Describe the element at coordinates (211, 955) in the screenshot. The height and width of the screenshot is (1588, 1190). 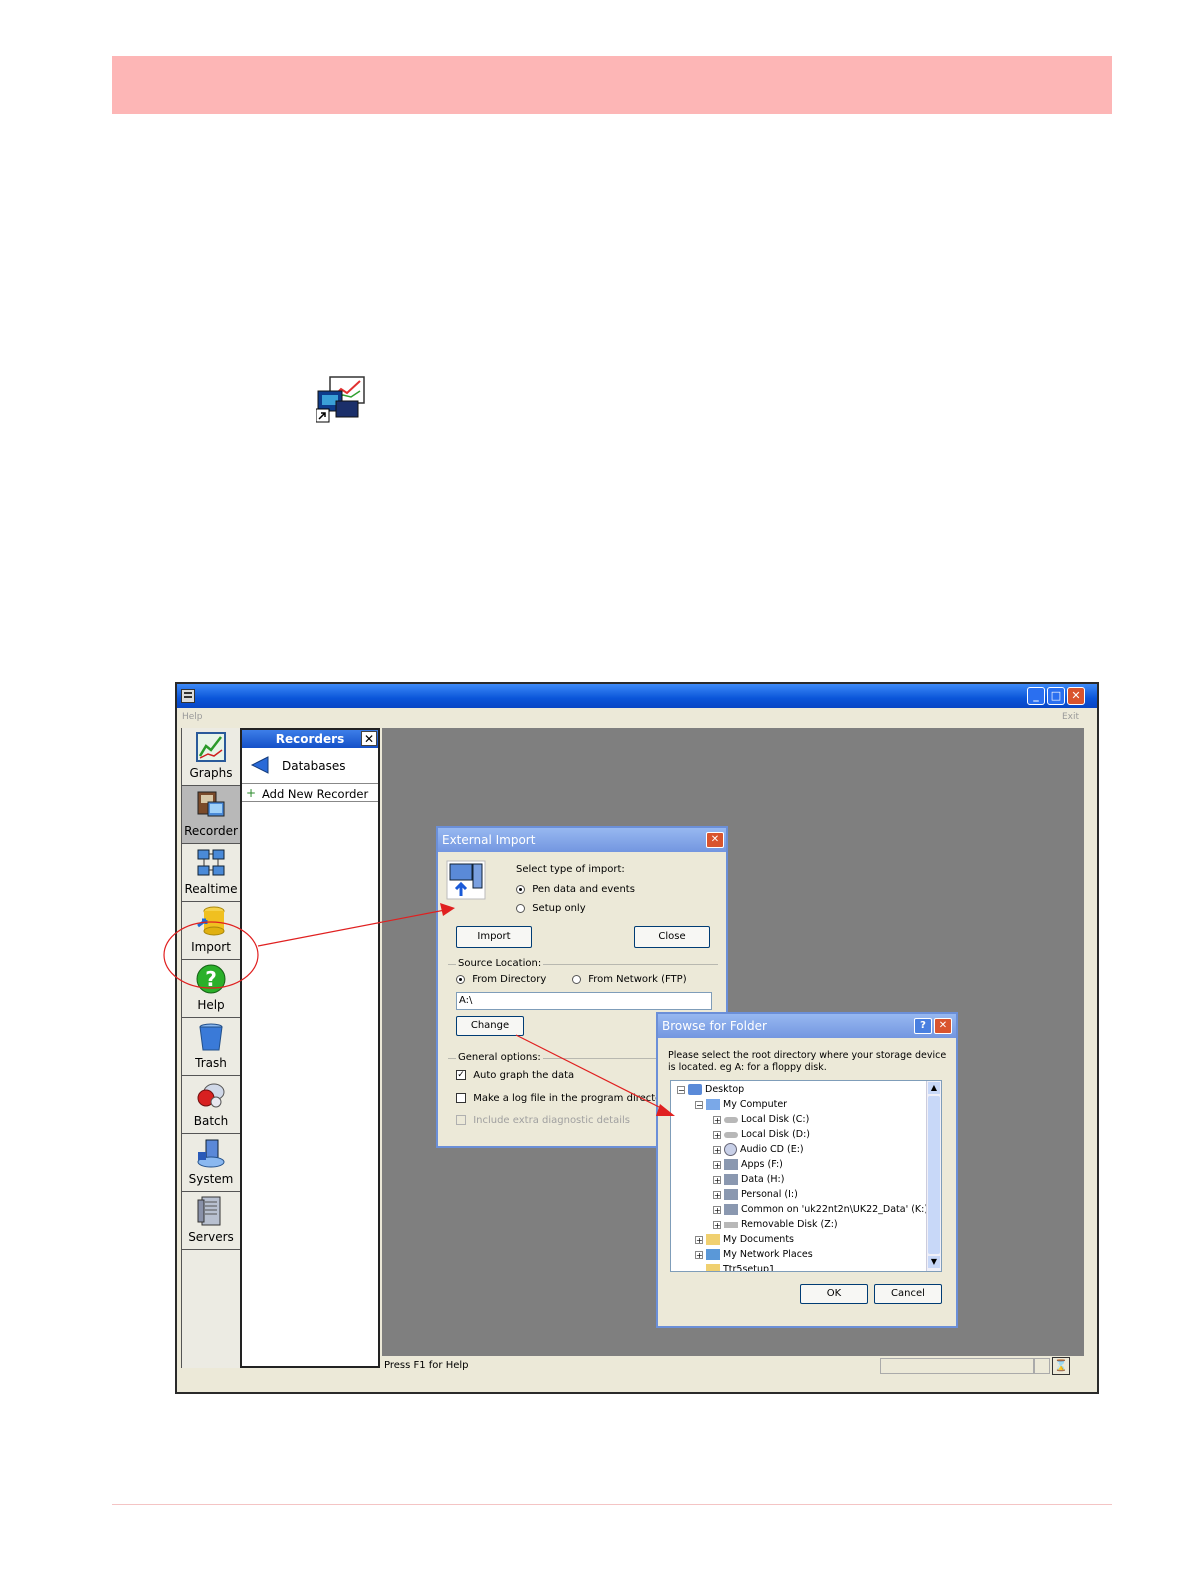
I see `import-highlight-circle` at that location.